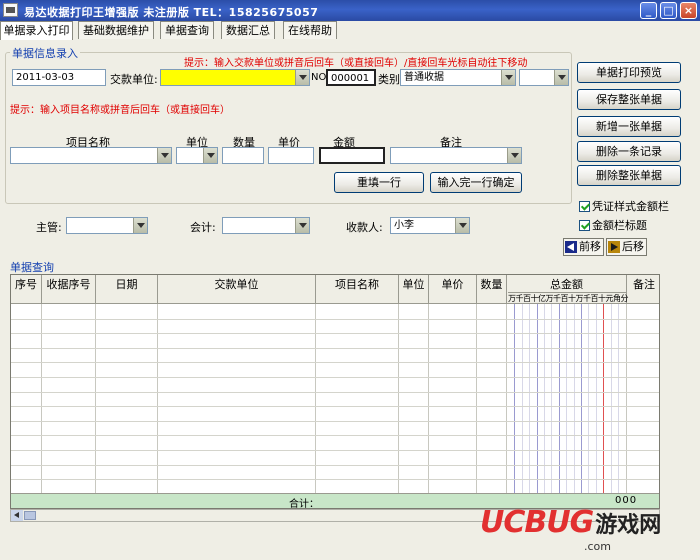  What do you see at coordinates (644, 284) in the screenshot?
I see `col-header-note: 备注` at bounding box center [644, 284].